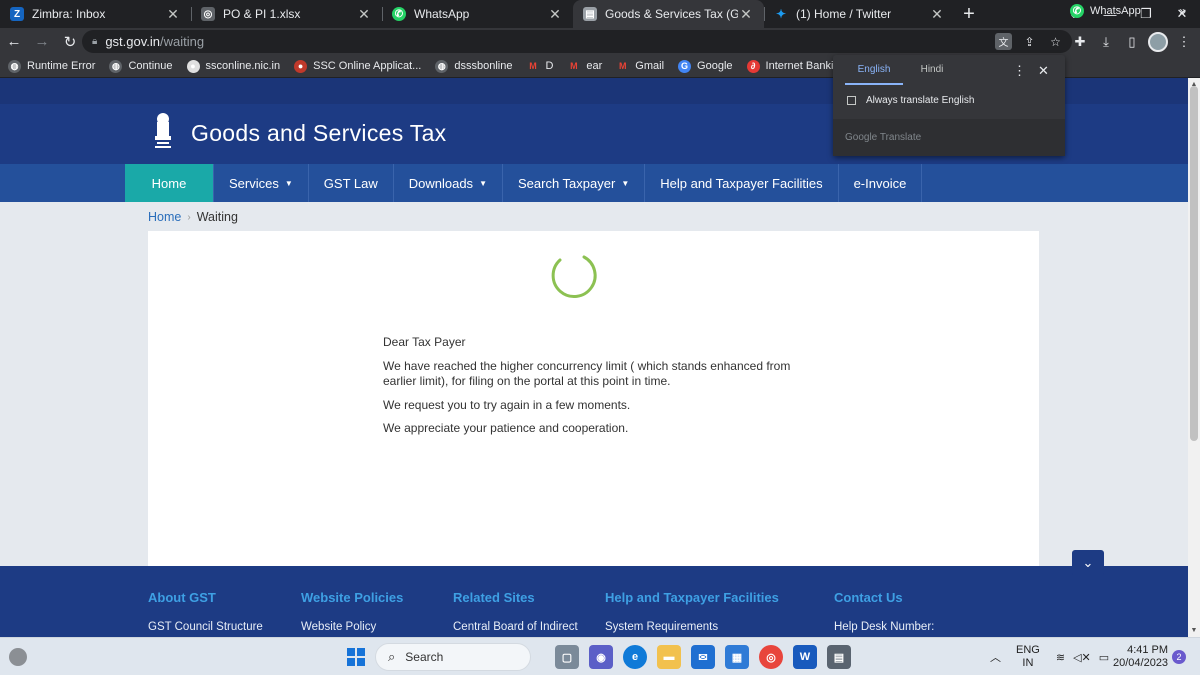  What do you see at coordinates (1184, 42) in the screenshot?
I see `menu-kebab-icon: ⋮` at bounding box center [1184, 42].